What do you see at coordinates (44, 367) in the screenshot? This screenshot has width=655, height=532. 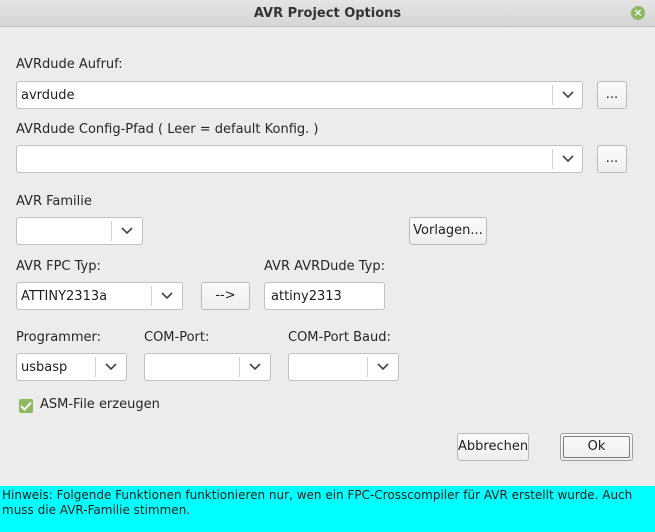 I see `programmer-value: usbasp` at bounding box center [44, 367].